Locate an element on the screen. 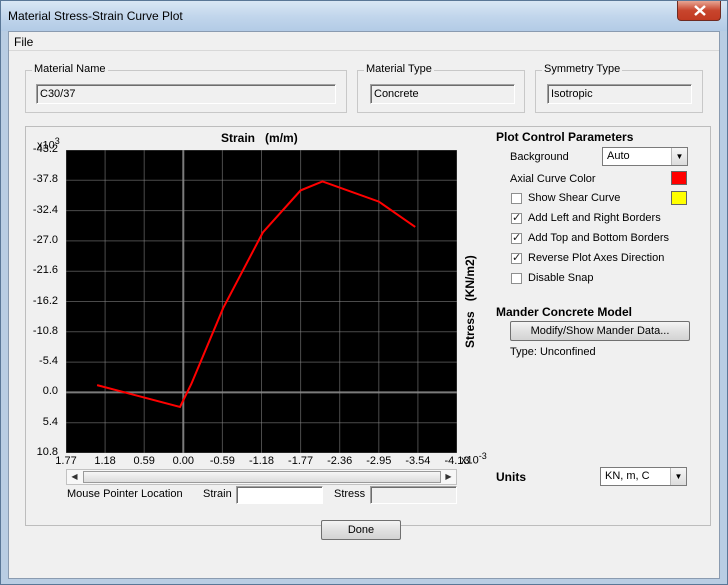 The width and height of the screenshot is (728, 585). x-tick-label: -3.54 is located at coordinates (418, 461).